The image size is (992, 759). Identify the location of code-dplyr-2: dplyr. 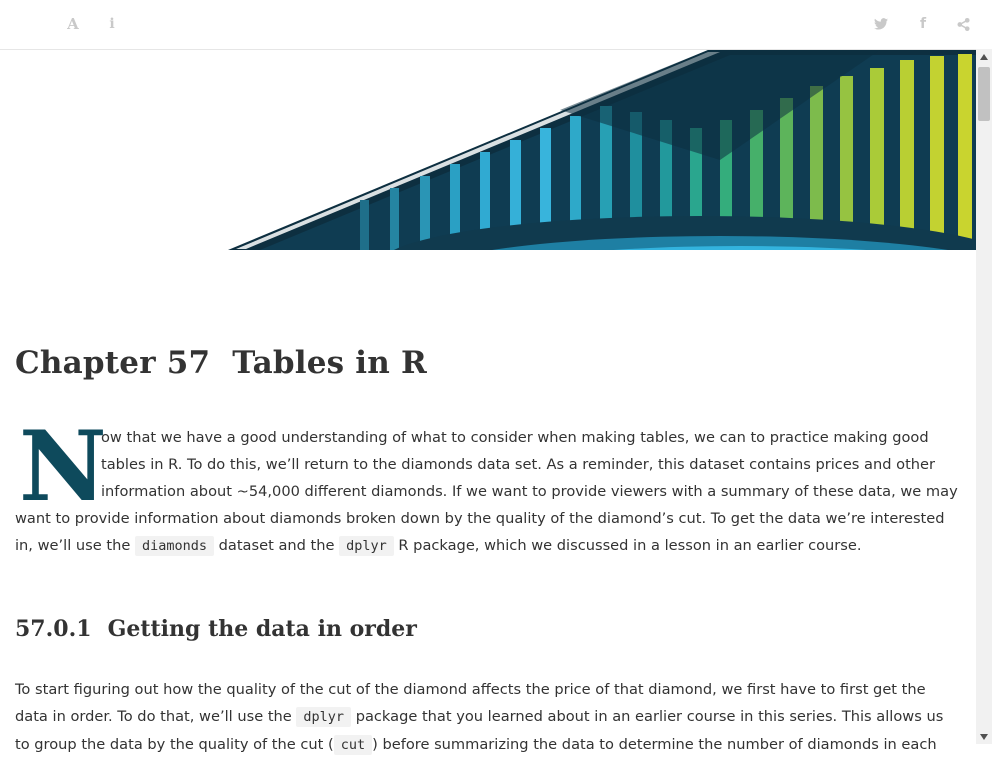
(324, 717).